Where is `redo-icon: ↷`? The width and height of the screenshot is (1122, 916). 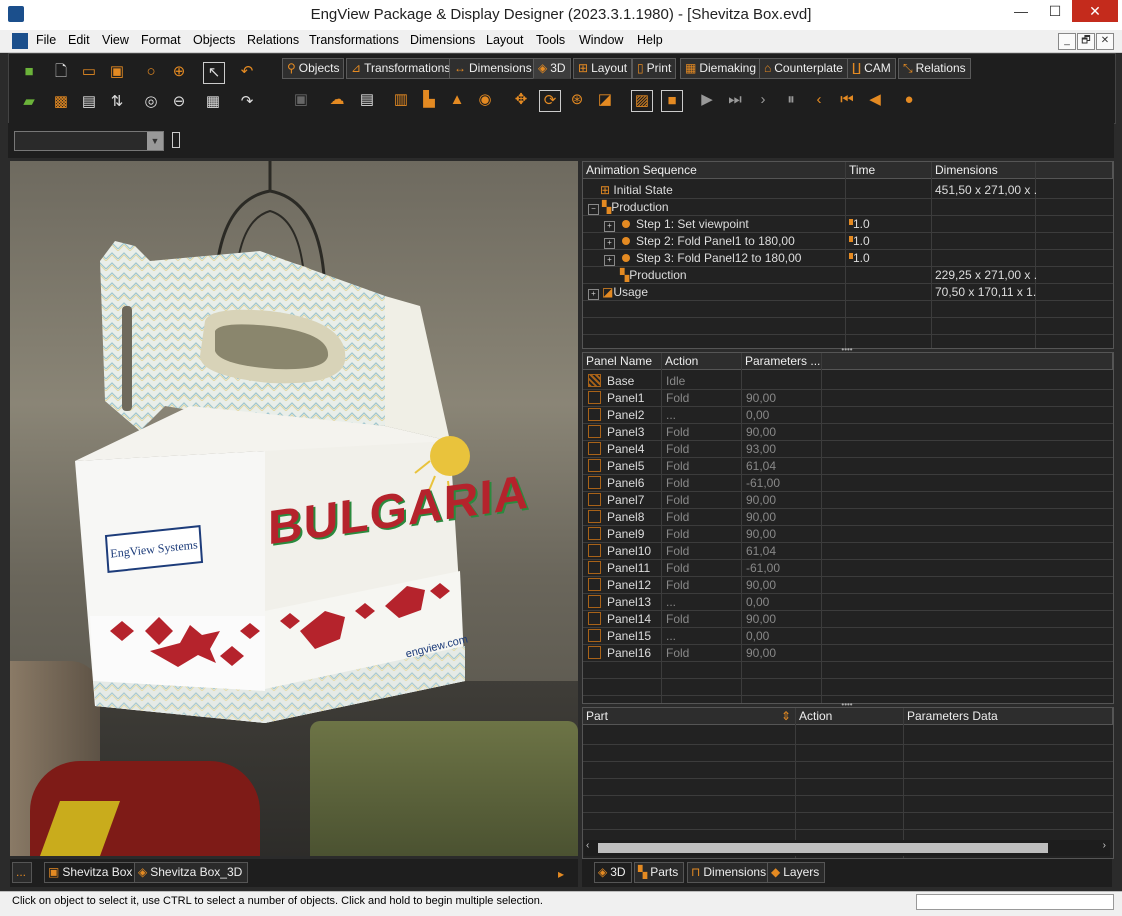
redo-icon: ↷ is located at coordinates (247, 102).